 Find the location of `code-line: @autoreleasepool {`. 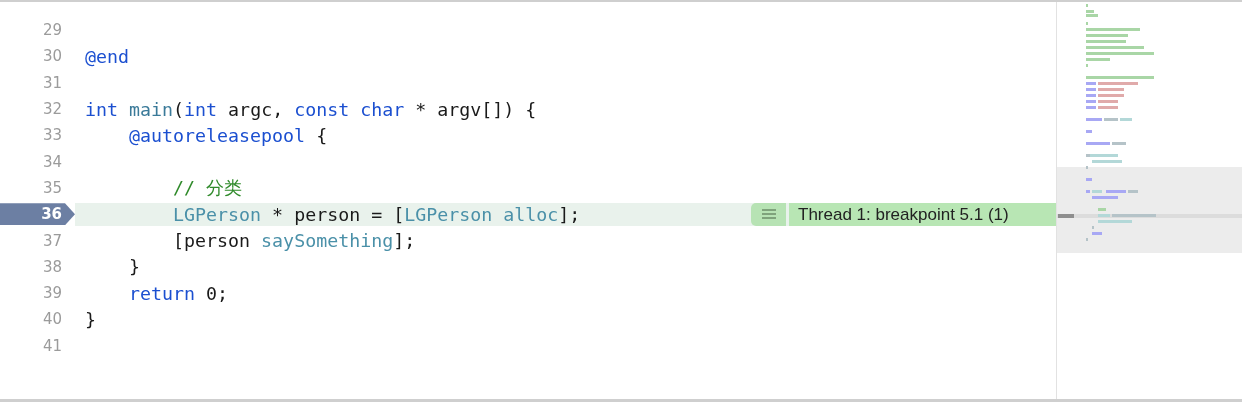

code-line: @autoreleasepool { is located at coordinates (228, 135).